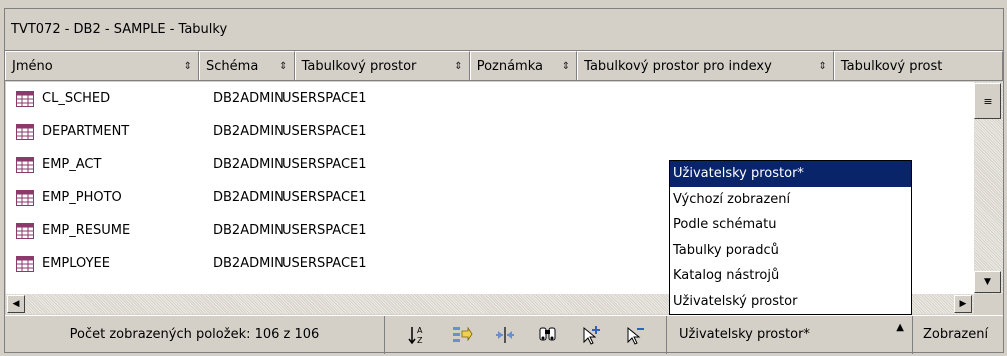 The image size is (1007, 356). What do you see at coordinates (509, 66) in the screenshot?
I see `column-label-remark: Poznámka` at bounding box center [509, 66].